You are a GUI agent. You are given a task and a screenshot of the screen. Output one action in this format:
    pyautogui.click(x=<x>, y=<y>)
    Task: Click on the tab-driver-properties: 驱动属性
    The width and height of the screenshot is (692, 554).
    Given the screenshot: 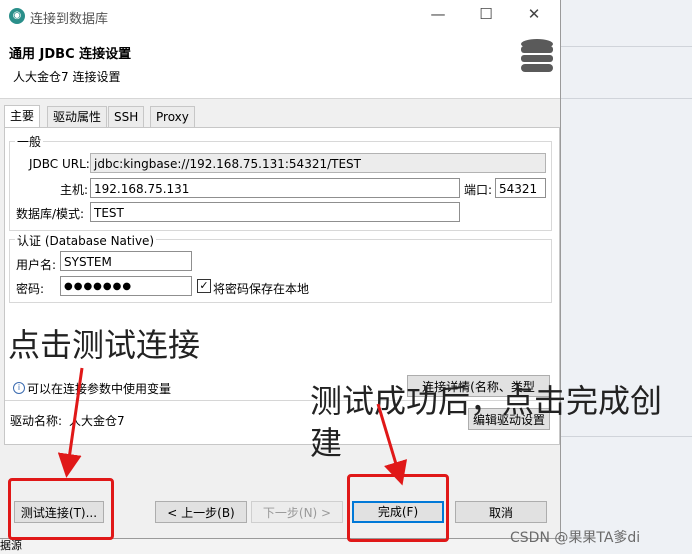 What is the action you would take?
    pyautogui.click(x=77, y=116)
    